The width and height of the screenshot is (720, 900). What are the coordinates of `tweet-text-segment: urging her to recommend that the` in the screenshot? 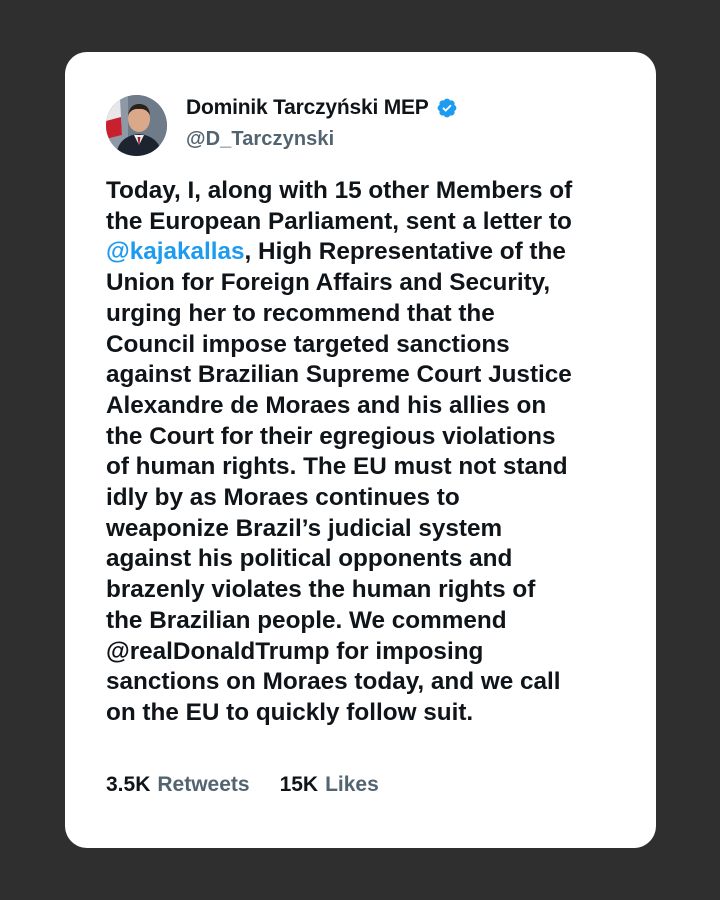 It's located at (300, 313).